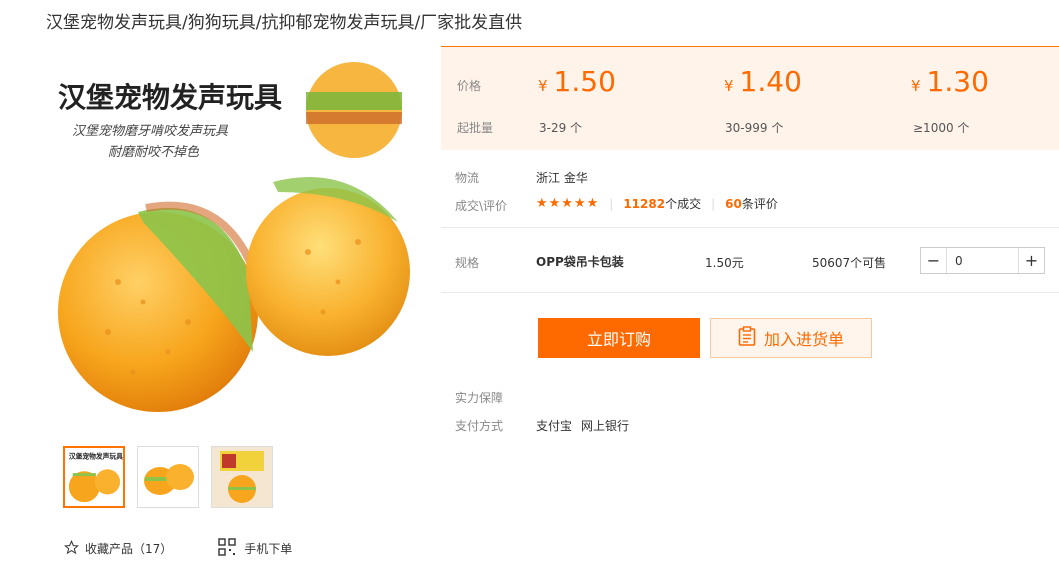  I want to click on logistics-label: 物流, so click(467, 178).